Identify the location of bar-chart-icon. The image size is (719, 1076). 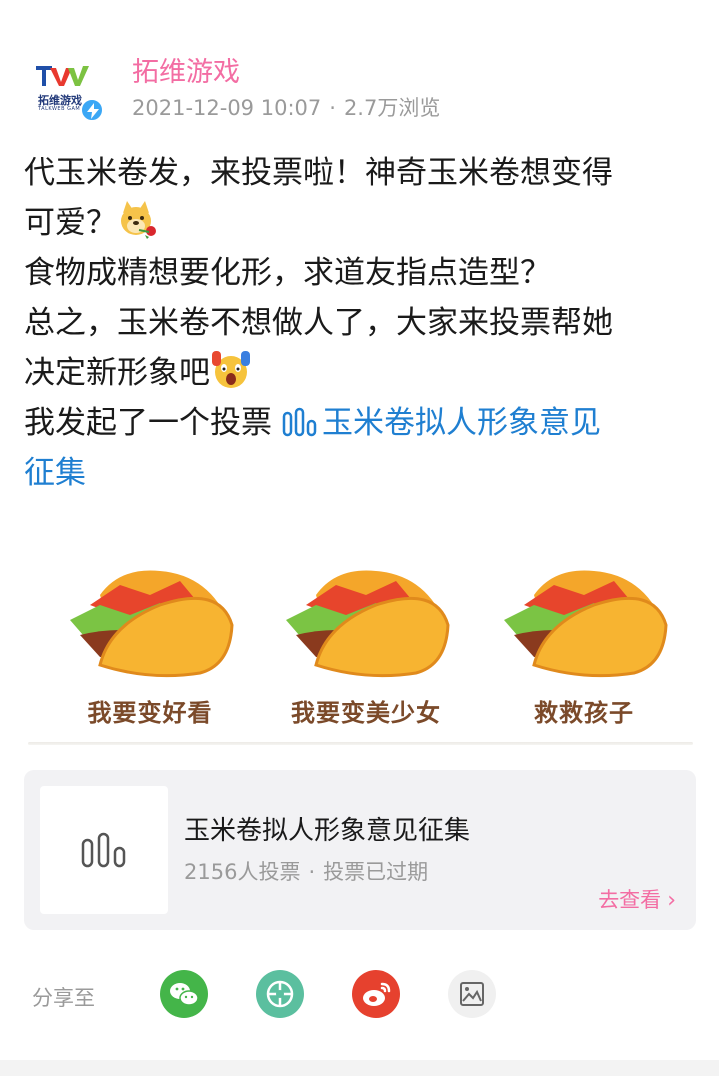
(103, 850).